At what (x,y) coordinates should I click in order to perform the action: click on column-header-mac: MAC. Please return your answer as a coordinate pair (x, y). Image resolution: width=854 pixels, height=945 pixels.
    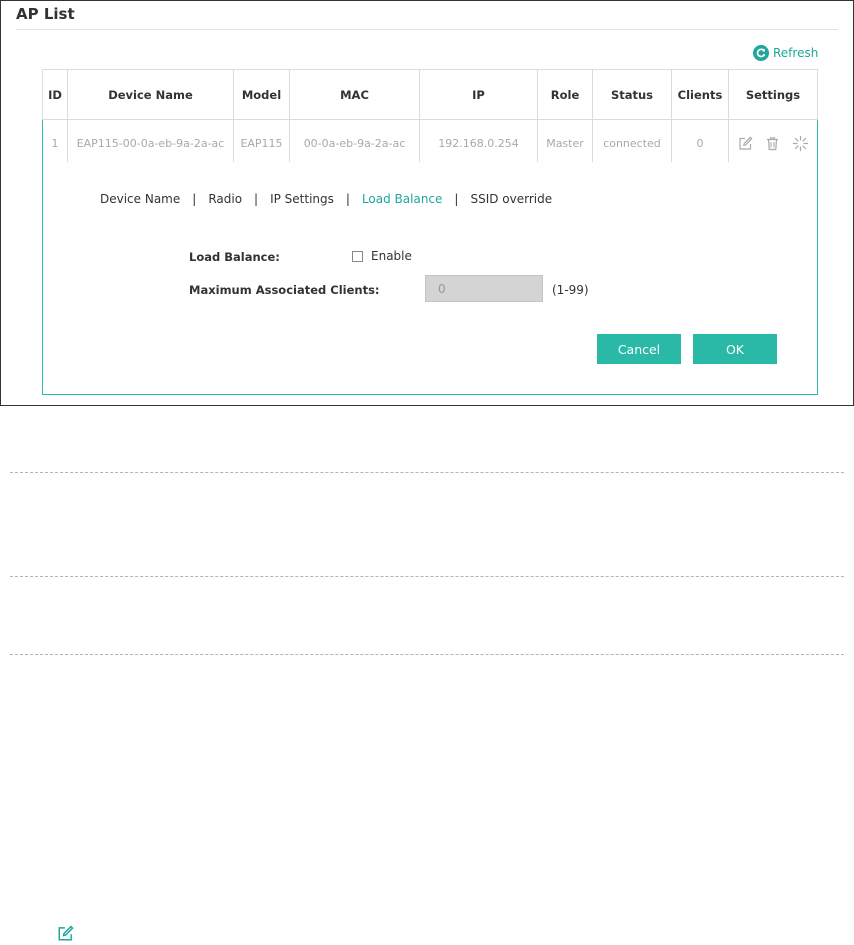
    Looking at the image, I should click on (354, 94).